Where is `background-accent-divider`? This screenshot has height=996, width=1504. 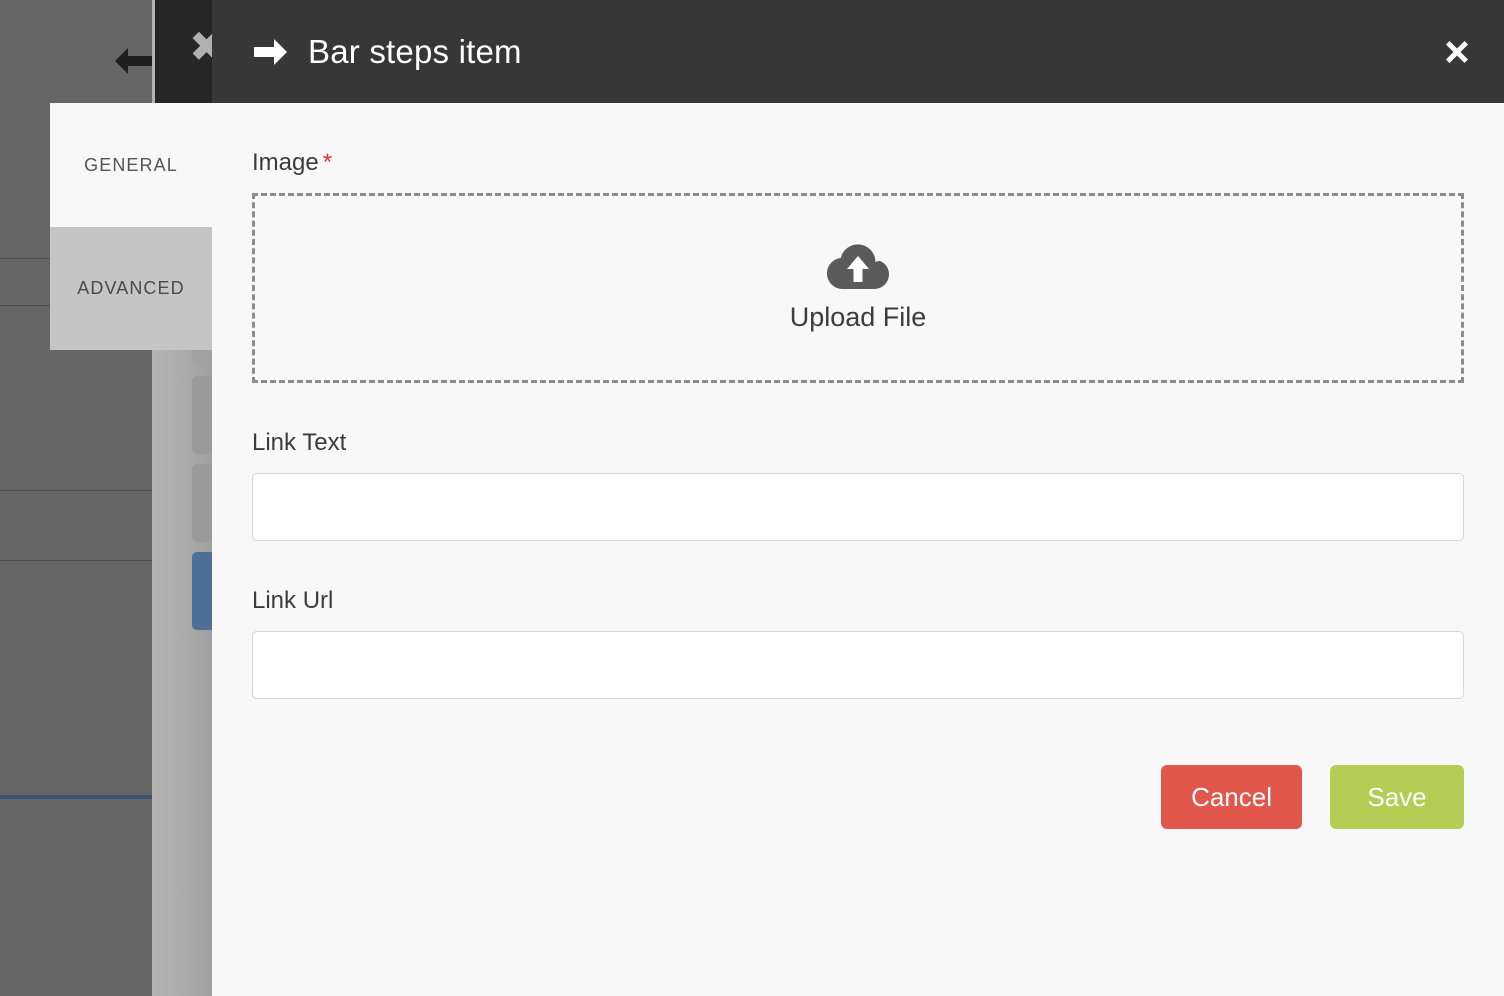 background-accent-divider is located at coordinates (76, 797).